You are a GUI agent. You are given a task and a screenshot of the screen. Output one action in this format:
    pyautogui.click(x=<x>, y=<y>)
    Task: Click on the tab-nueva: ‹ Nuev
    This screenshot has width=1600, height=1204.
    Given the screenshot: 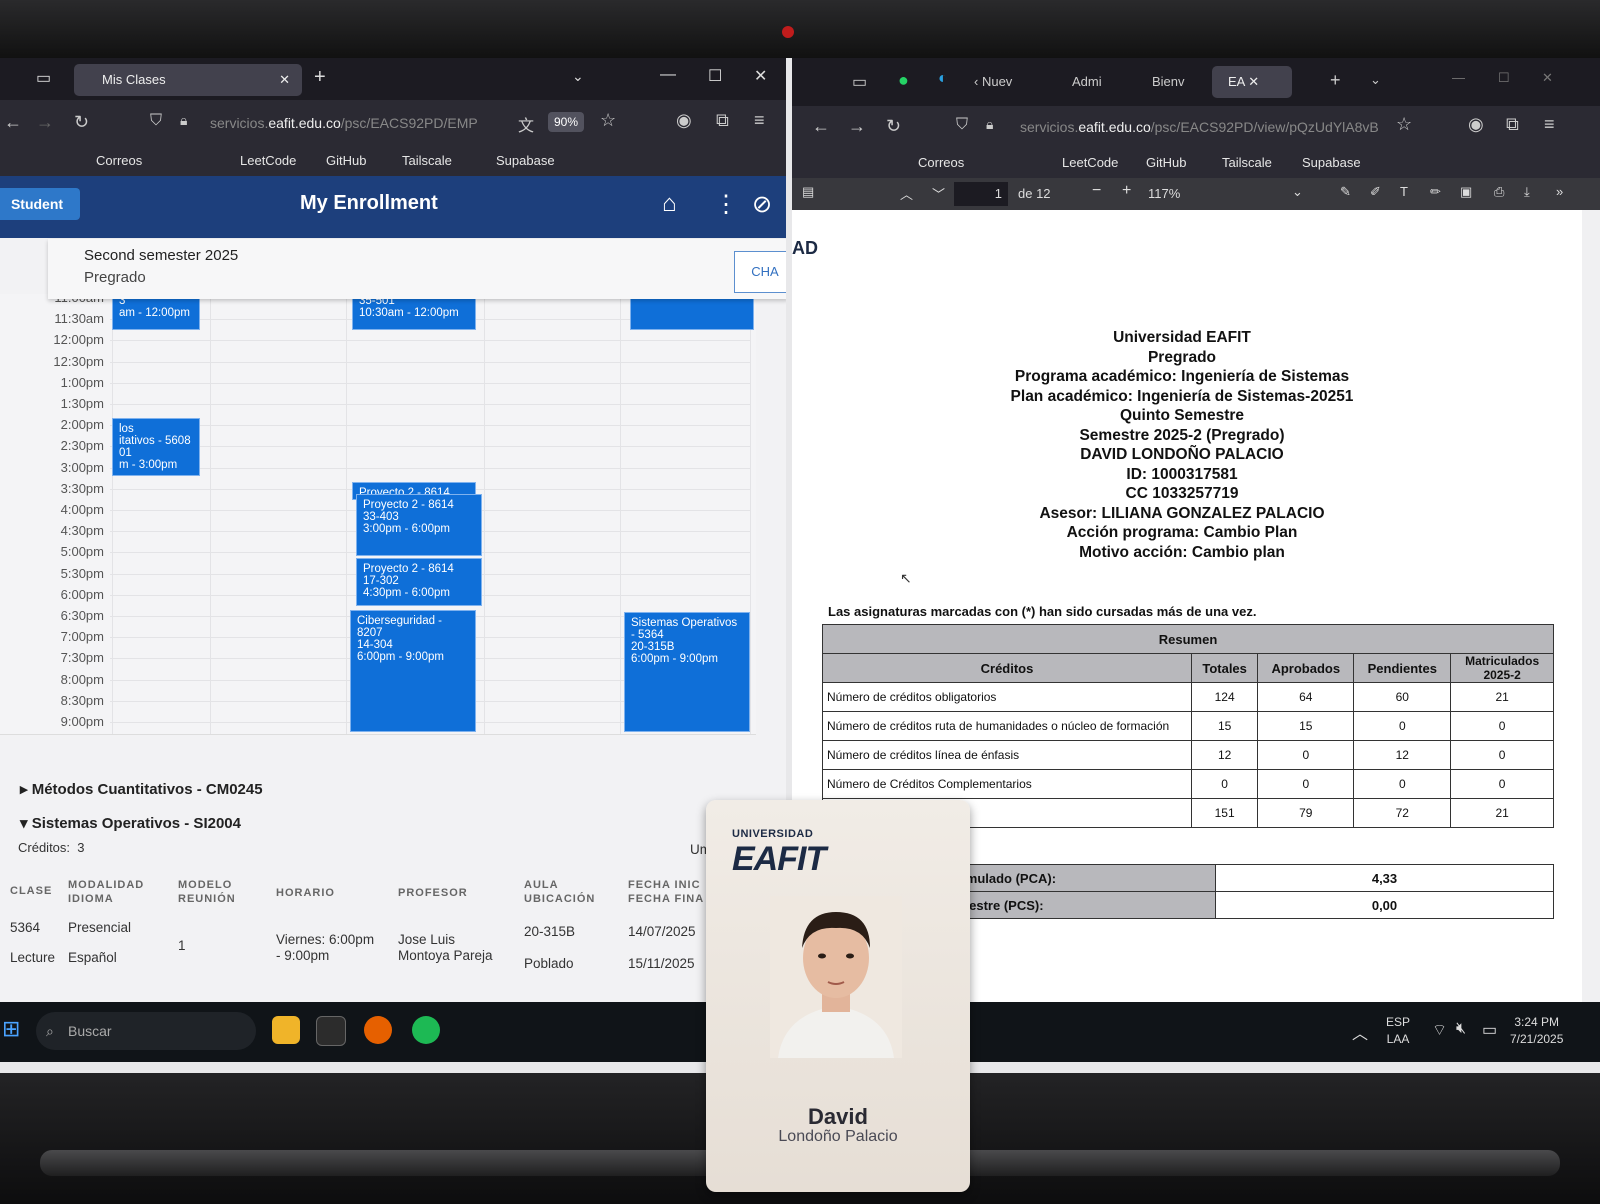 What is the action you would take?
    pyautogui.click(x=993, y=81)
    